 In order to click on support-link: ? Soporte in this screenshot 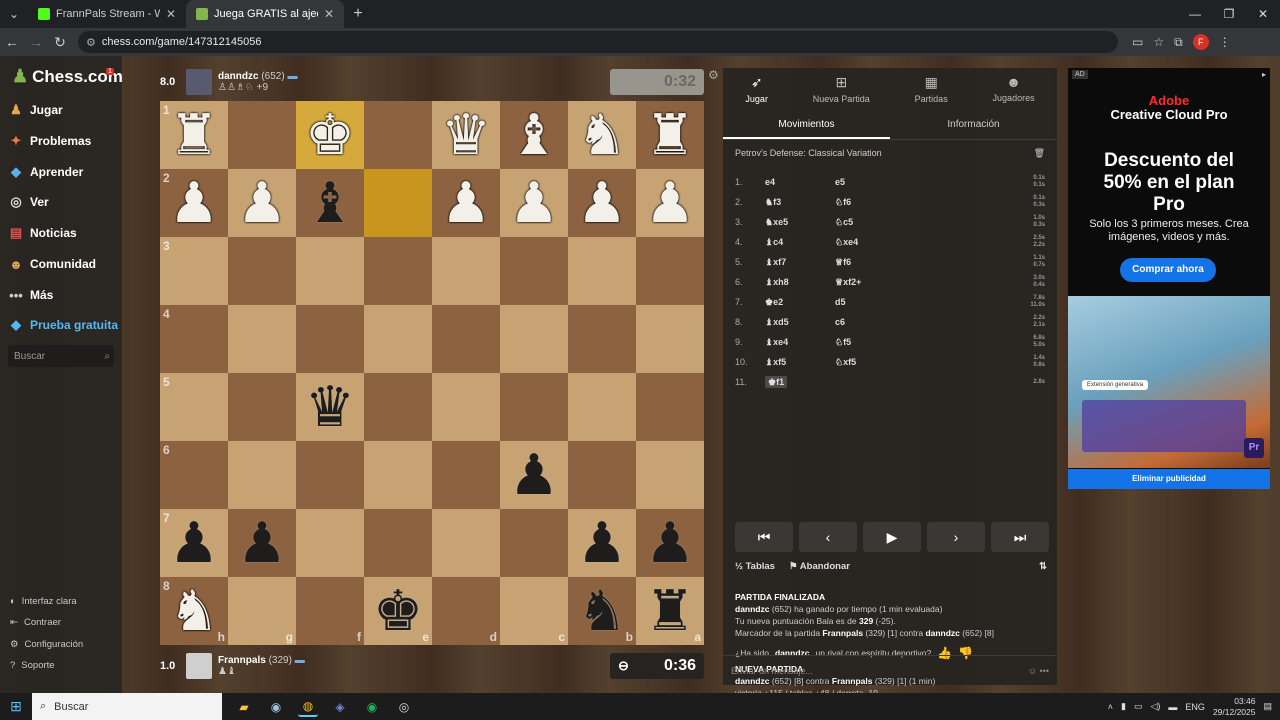, I will do `click(32, 665)`.